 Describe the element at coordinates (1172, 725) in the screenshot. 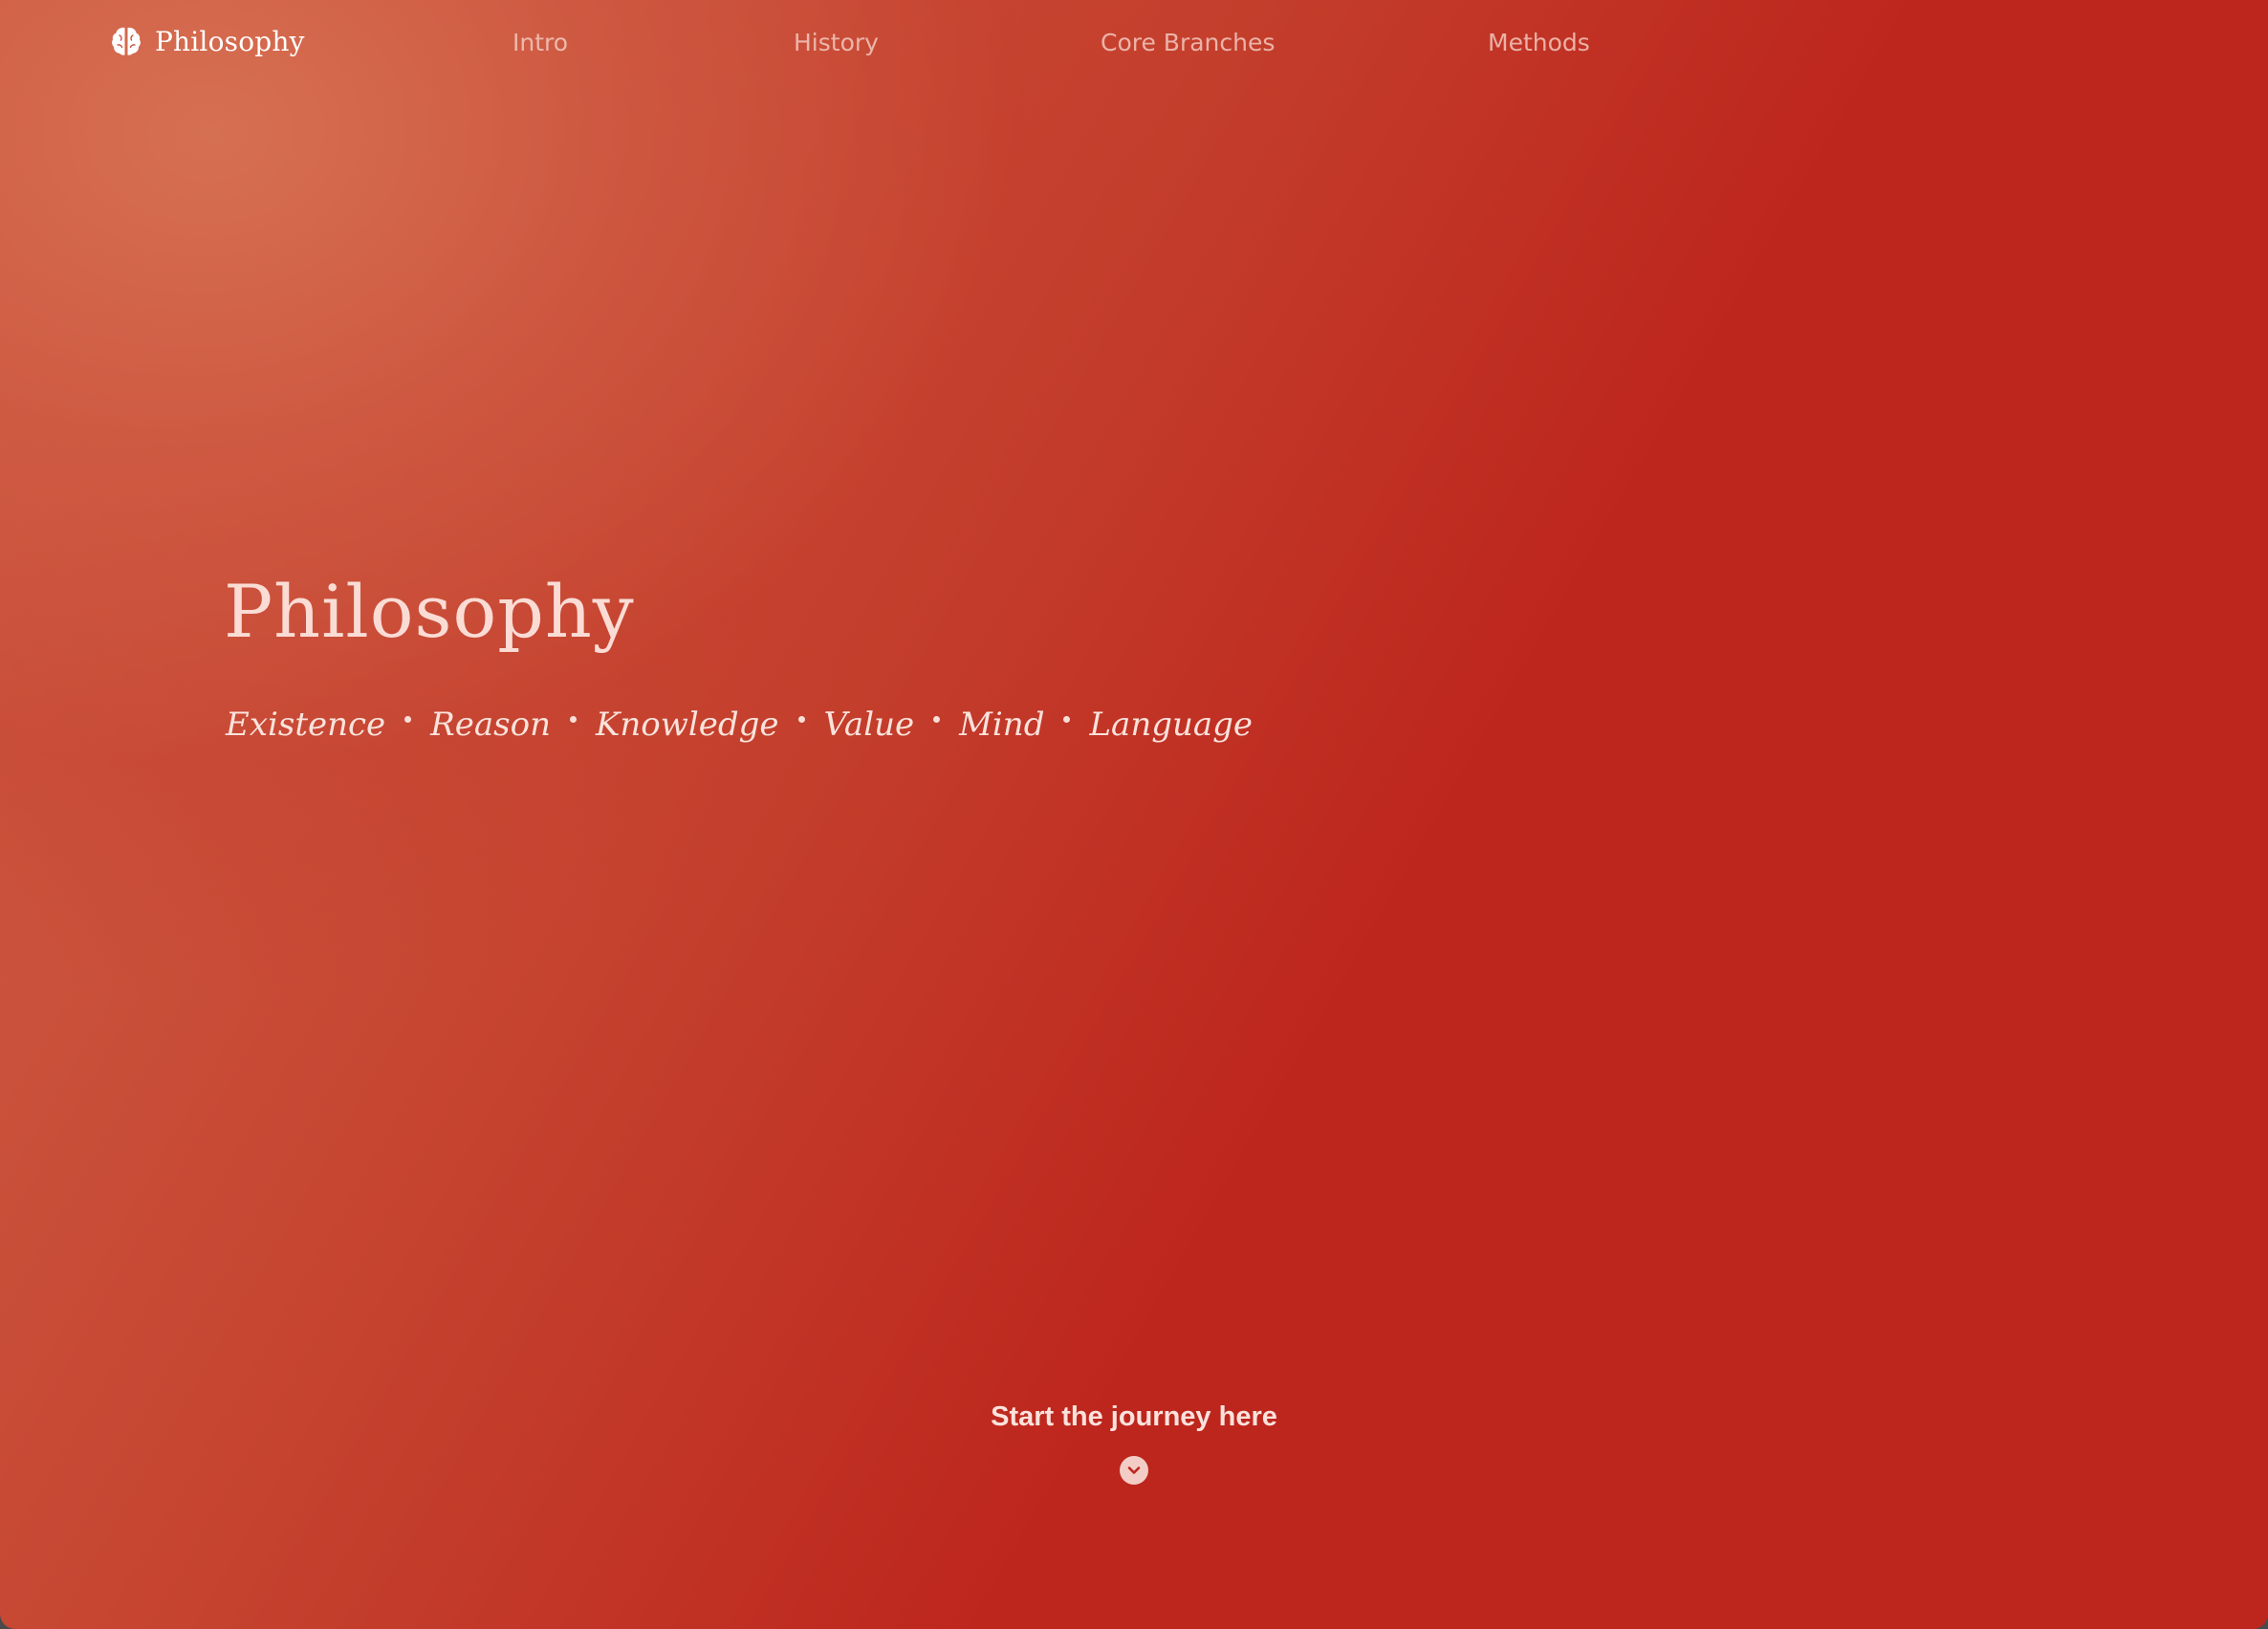

I see `tag-language: Language` at that location.